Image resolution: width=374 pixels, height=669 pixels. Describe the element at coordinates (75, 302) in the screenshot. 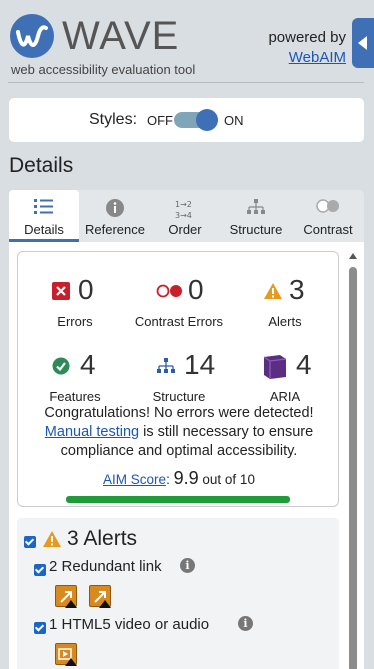

I see `errors-stat: 0 Errors` at that location.